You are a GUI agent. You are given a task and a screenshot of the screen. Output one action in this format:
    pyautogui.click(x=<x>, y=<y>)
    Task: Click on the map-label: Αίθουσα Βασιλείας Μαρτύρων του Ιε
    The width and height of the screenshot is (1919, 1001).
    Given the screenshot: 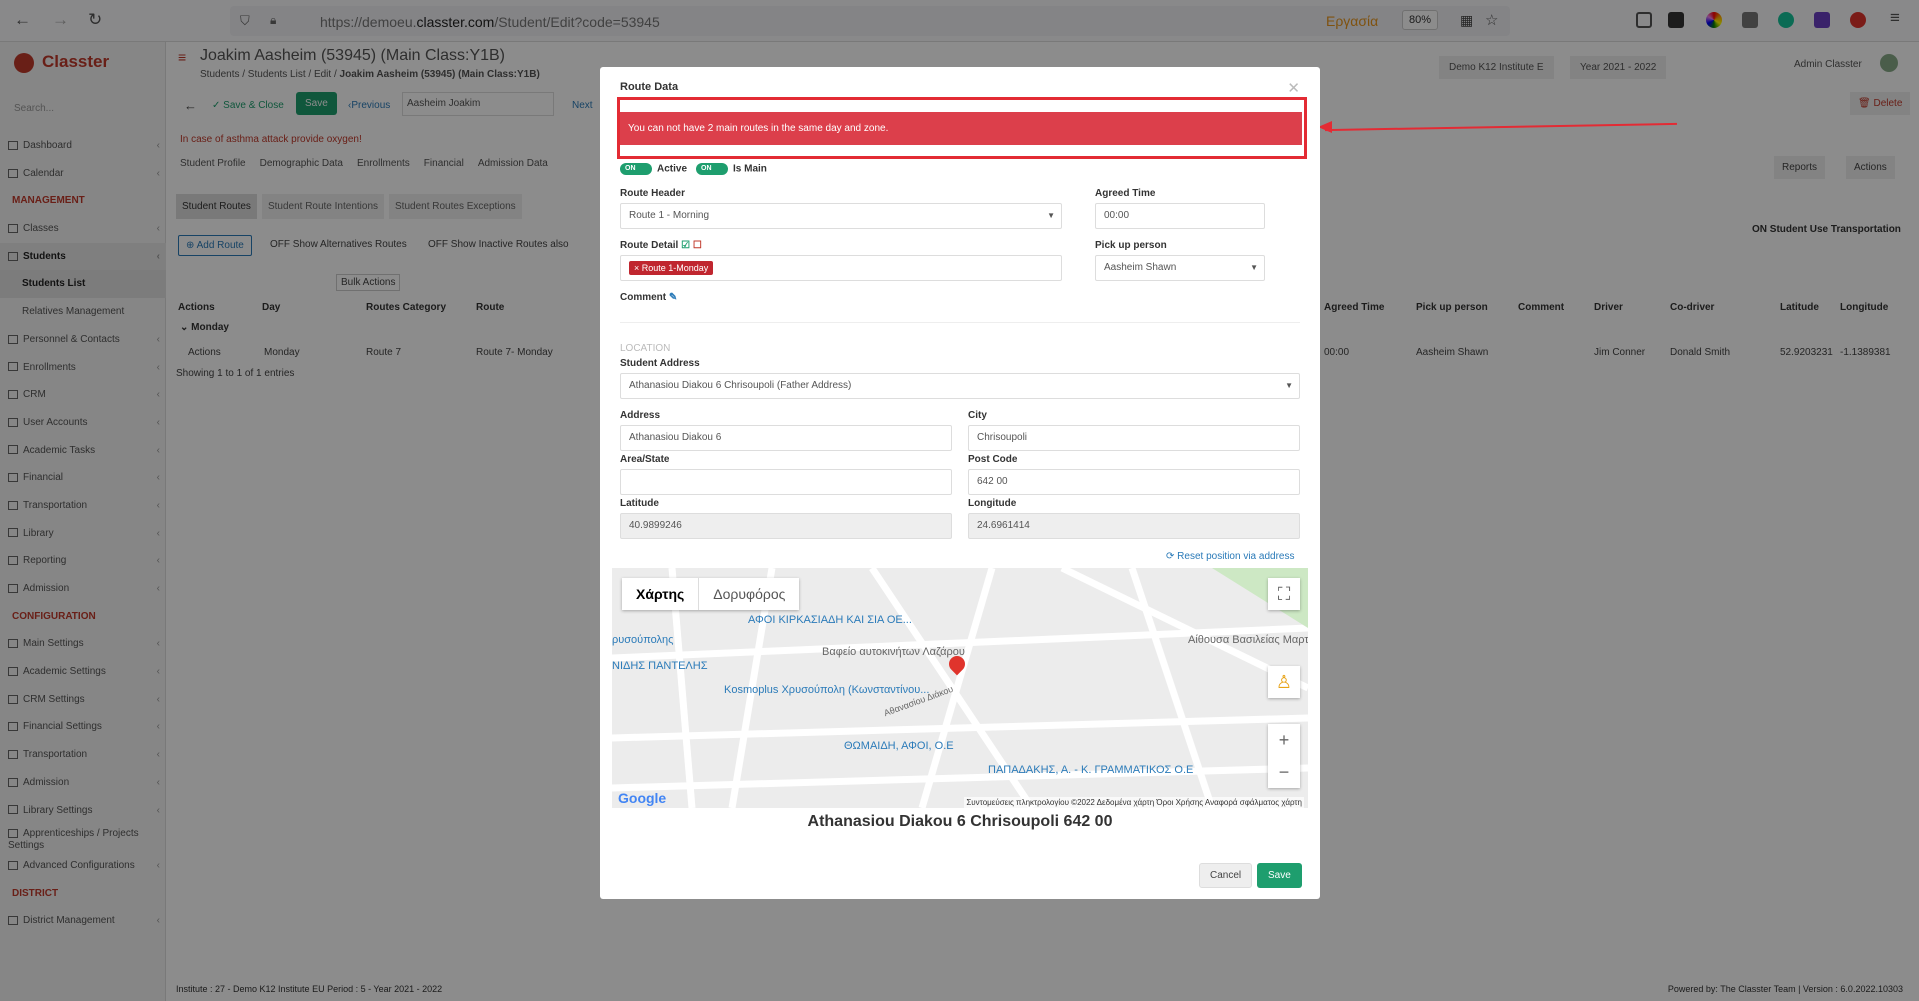 What is the action you would take?
    pyautogui.click(x=1248, y=640)
    